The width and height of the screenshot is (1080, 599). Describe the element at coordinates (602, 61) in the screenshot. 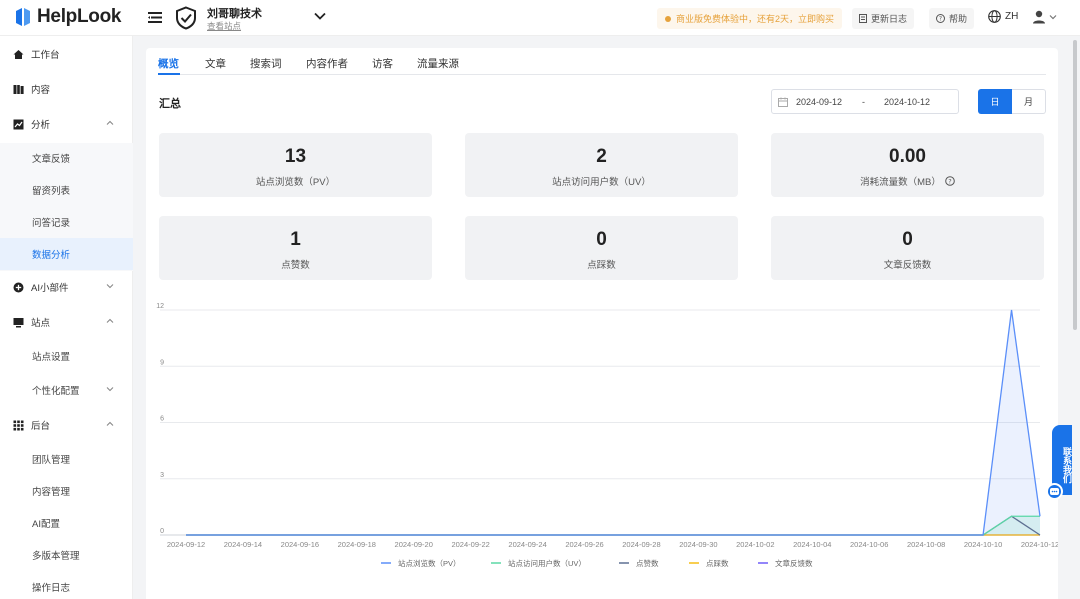

I see `tab-bar: 概览 文章 搜索词 内容作者 访客 流量来源` at that location.